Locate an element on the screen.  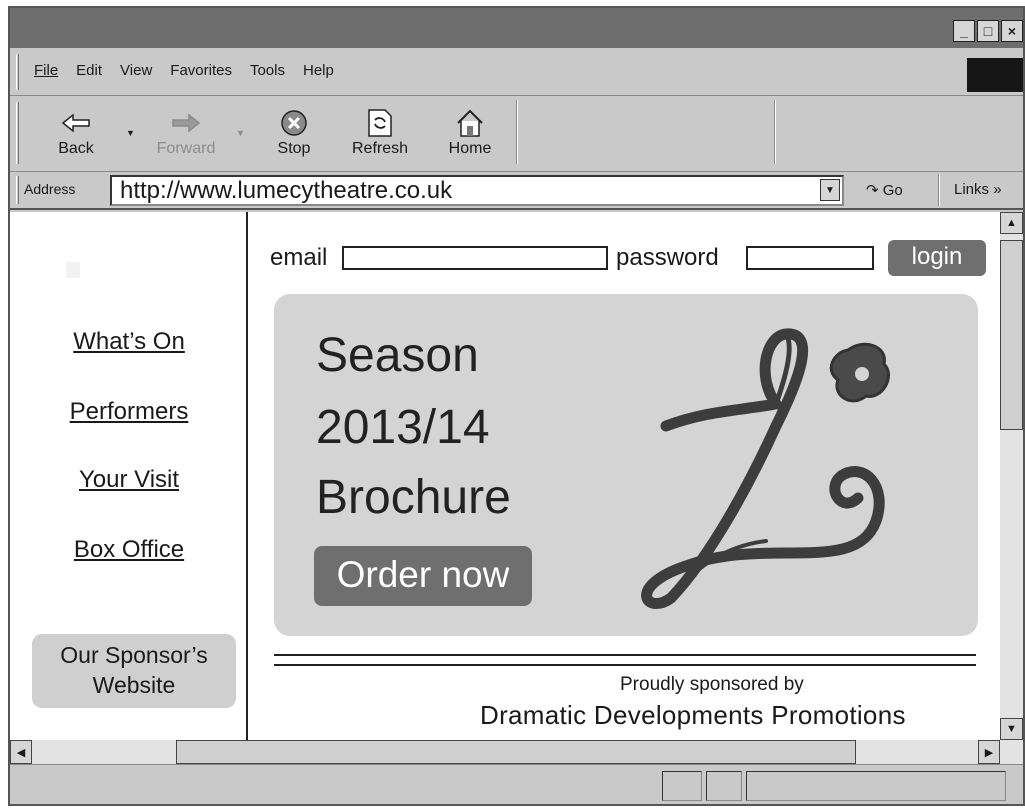
password-label: password is located at coordinates (667, 257).